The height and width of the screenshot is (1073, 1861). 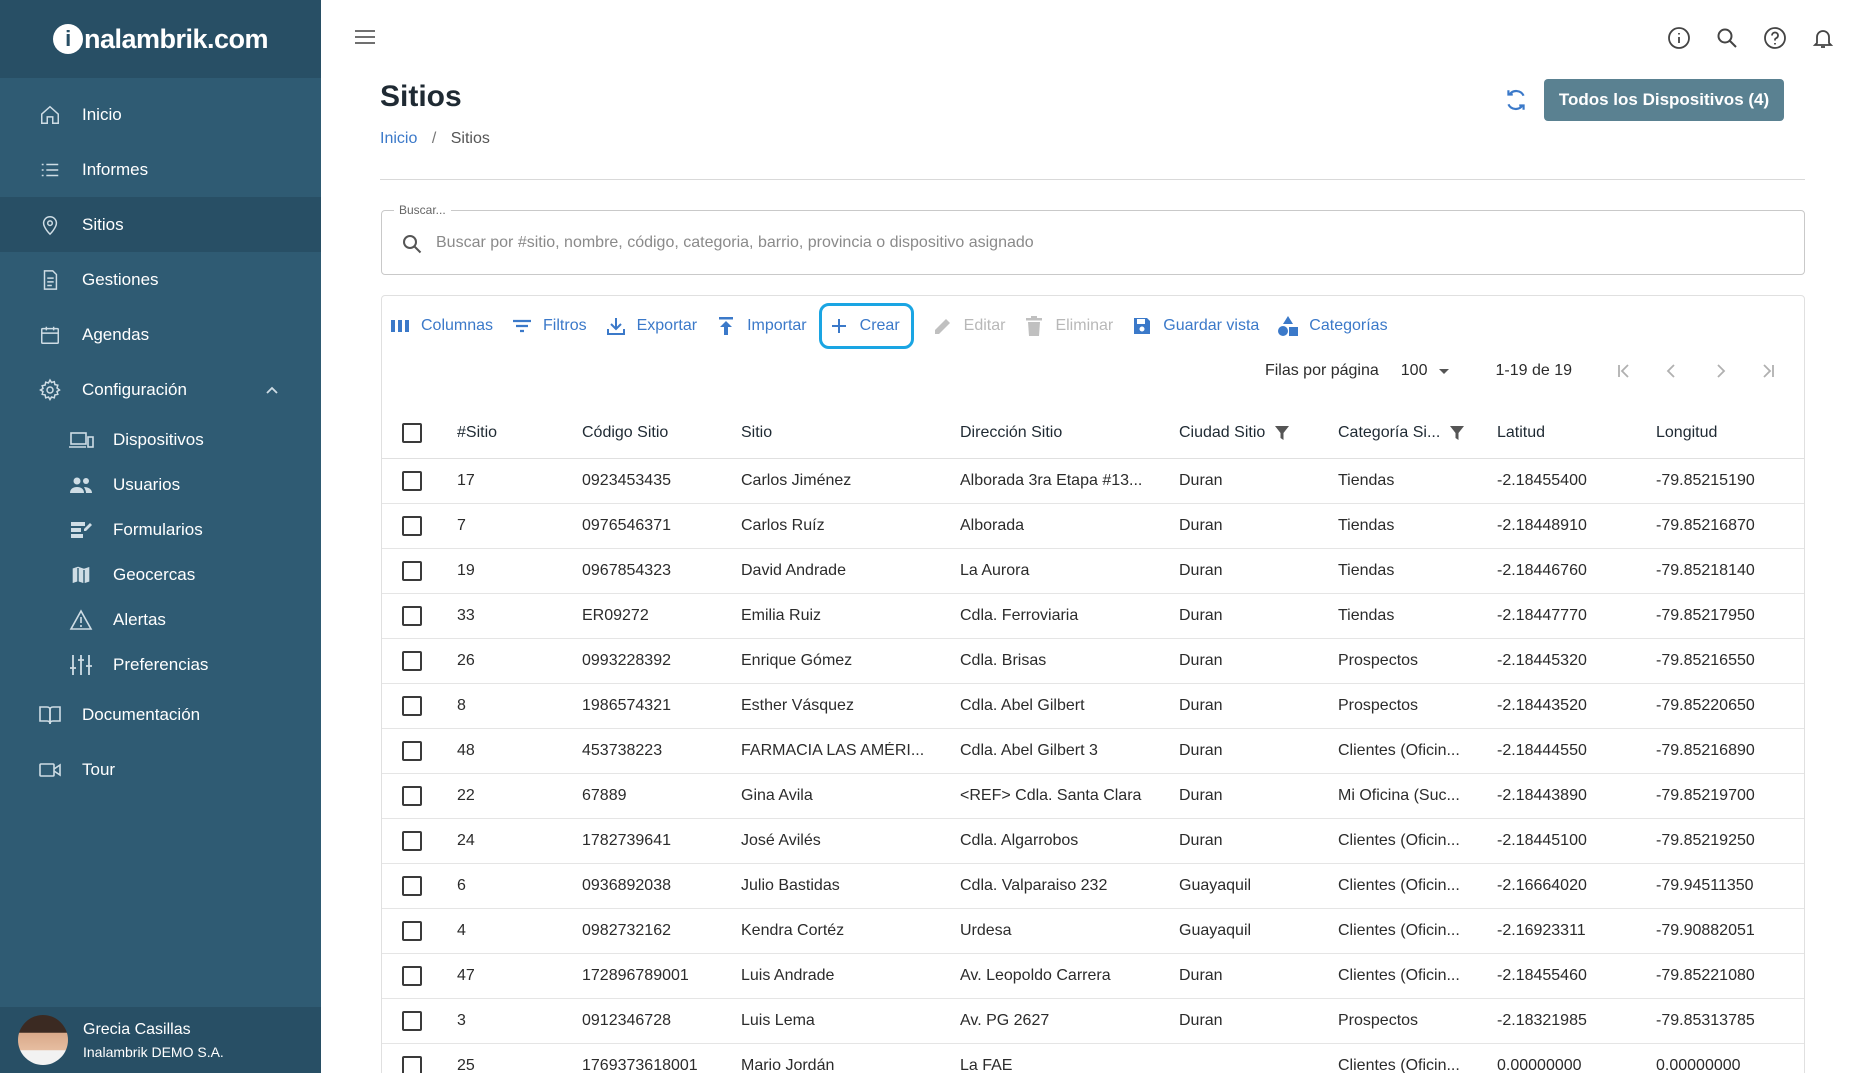 I want to click on user-profile: Grecia Casillas Inalambrik DEMO S.A., so click(x=160, y=1040).